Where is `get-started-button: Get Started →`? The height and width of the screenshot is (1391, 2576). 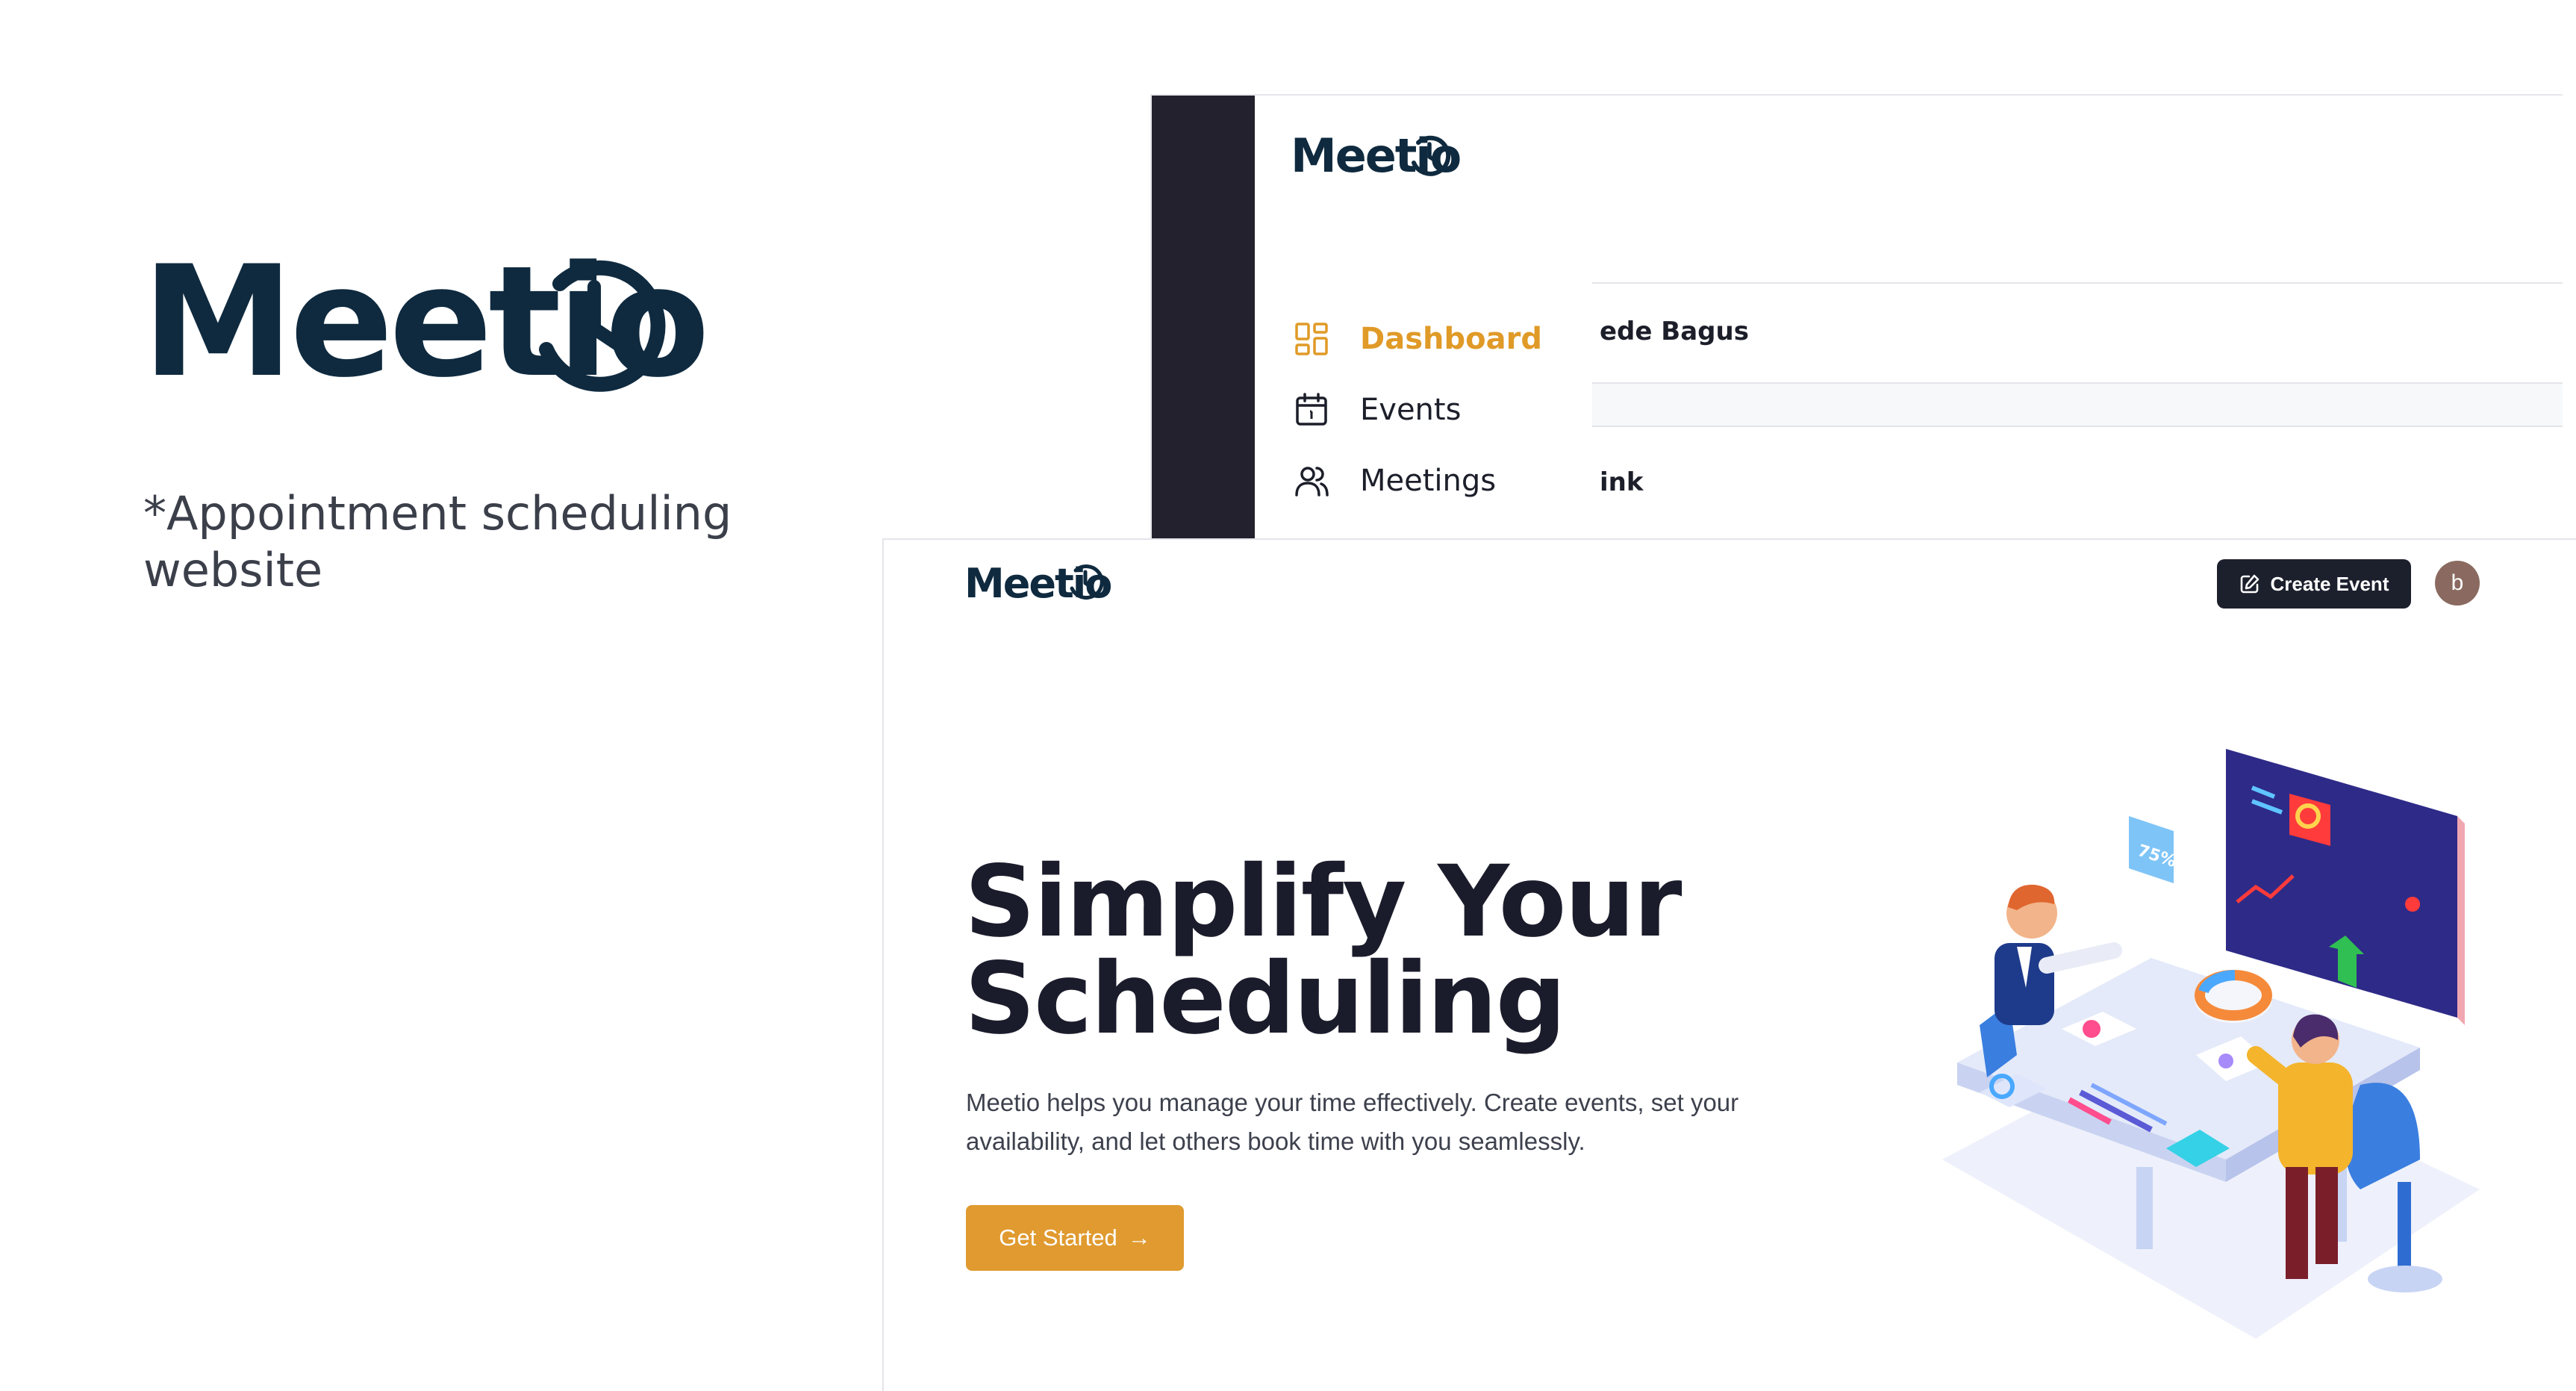
get-started-button: Get Started → is located at coordinates (1075, 1238).